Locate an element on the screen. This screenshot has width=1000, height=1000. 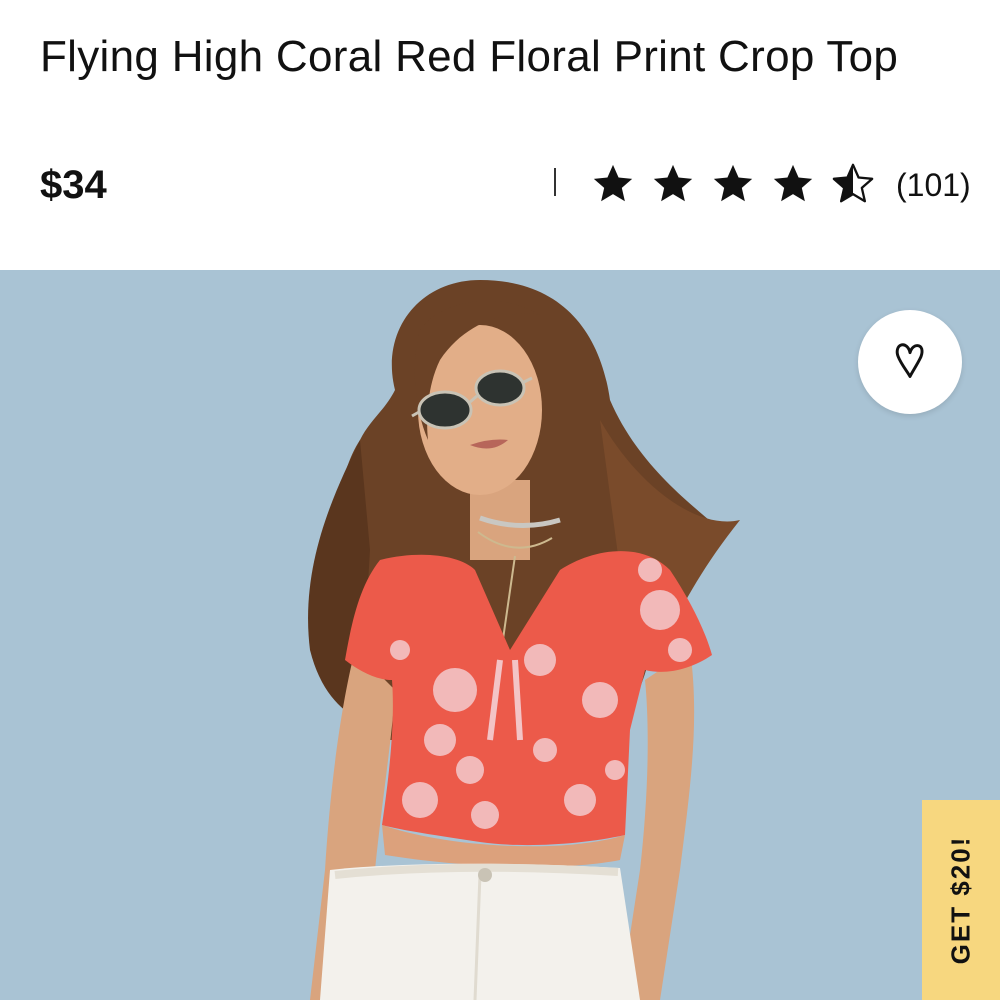
divider is located at coordinates (555, 182).